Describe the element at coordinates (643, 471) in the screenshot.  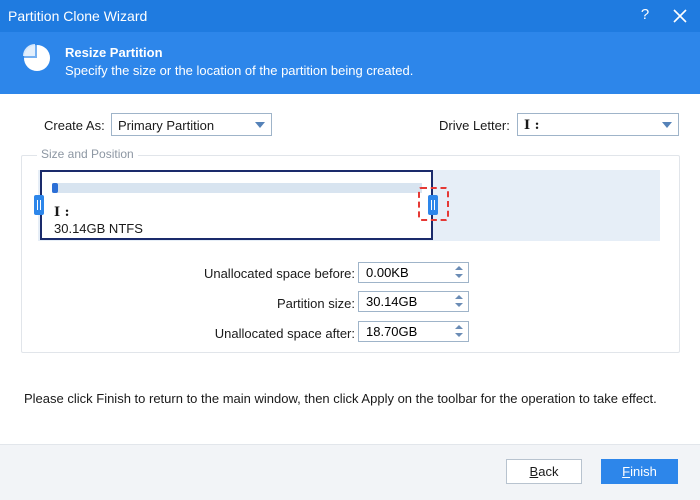
I see `finish-label: inish` at that location.